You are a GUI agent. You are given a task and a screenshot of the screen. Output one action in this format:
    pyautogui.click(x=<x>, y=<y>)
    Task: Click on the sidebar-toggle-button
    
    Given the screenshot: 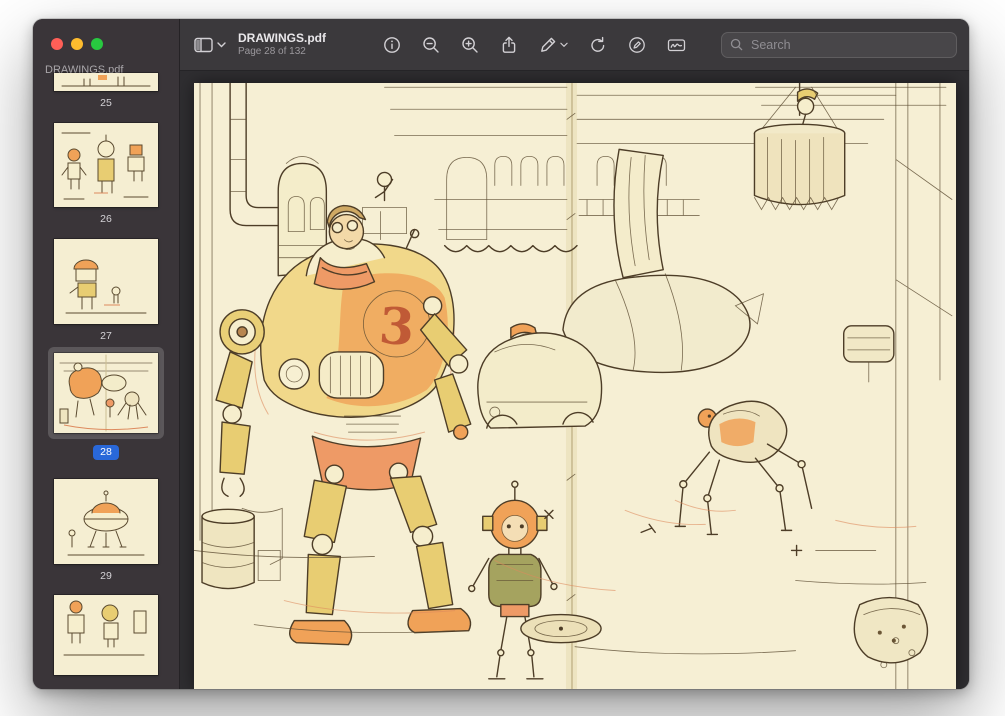 What is the action you would take?
    pyautogui.click(x=210, y=45)
    